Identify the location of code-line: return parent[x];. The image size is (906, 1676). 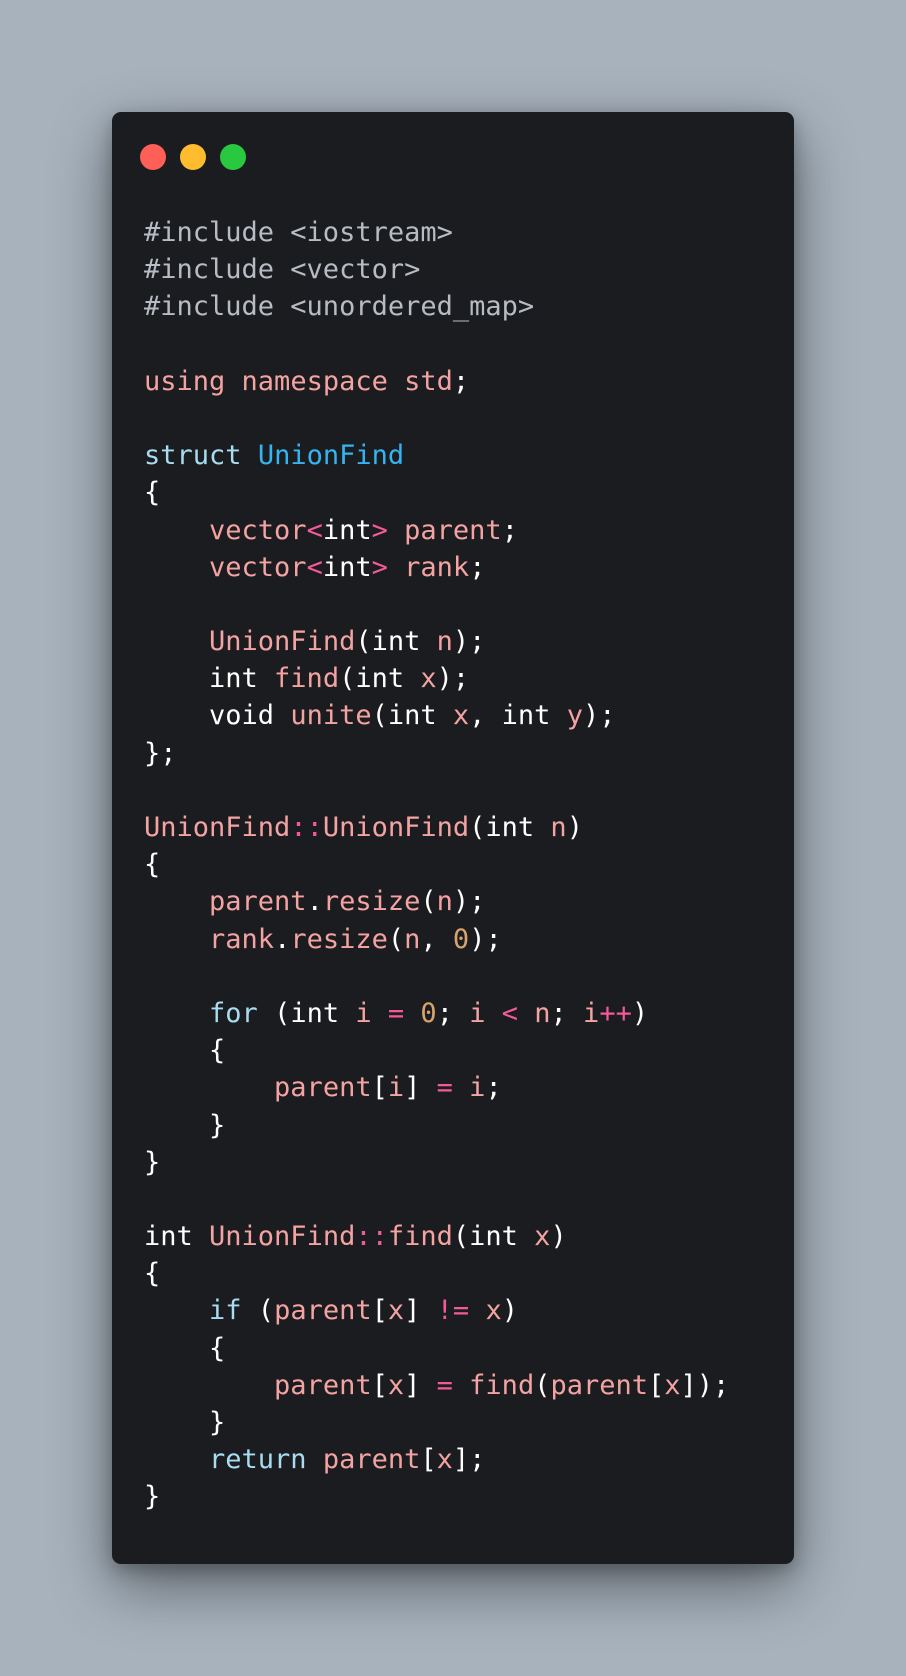
(436, 1459).